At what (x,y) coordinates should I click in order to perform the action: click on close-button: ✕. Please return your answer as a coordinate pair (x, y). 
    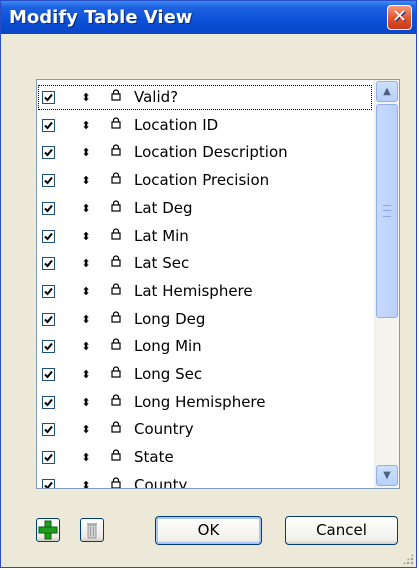
    Looking at the image, I should click on (399, 17).